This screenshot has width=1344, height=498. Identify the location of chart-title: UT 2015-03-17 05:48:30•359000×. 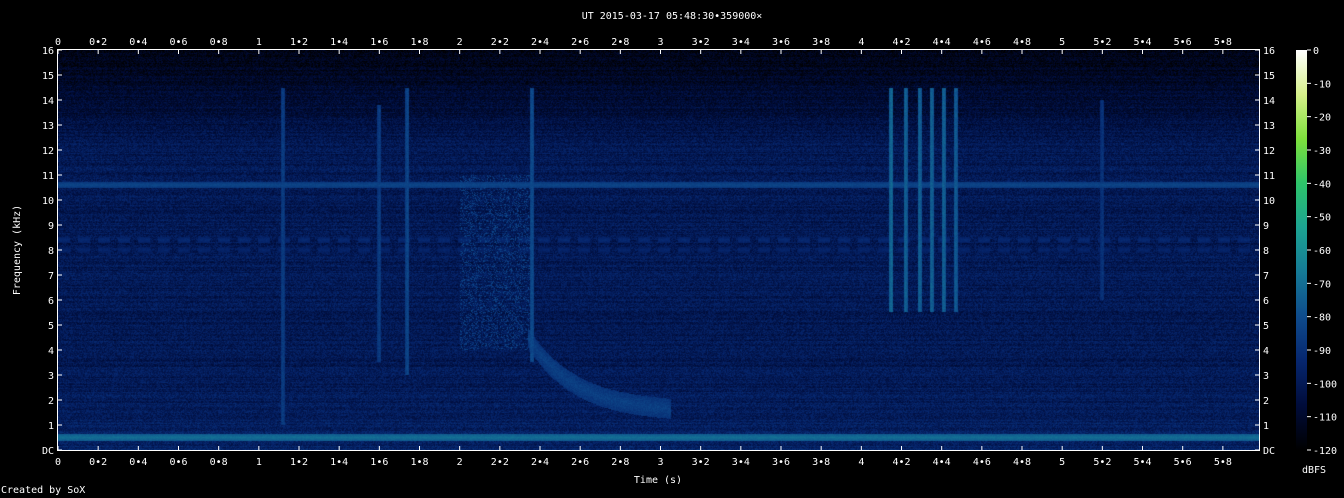
(672, 16).